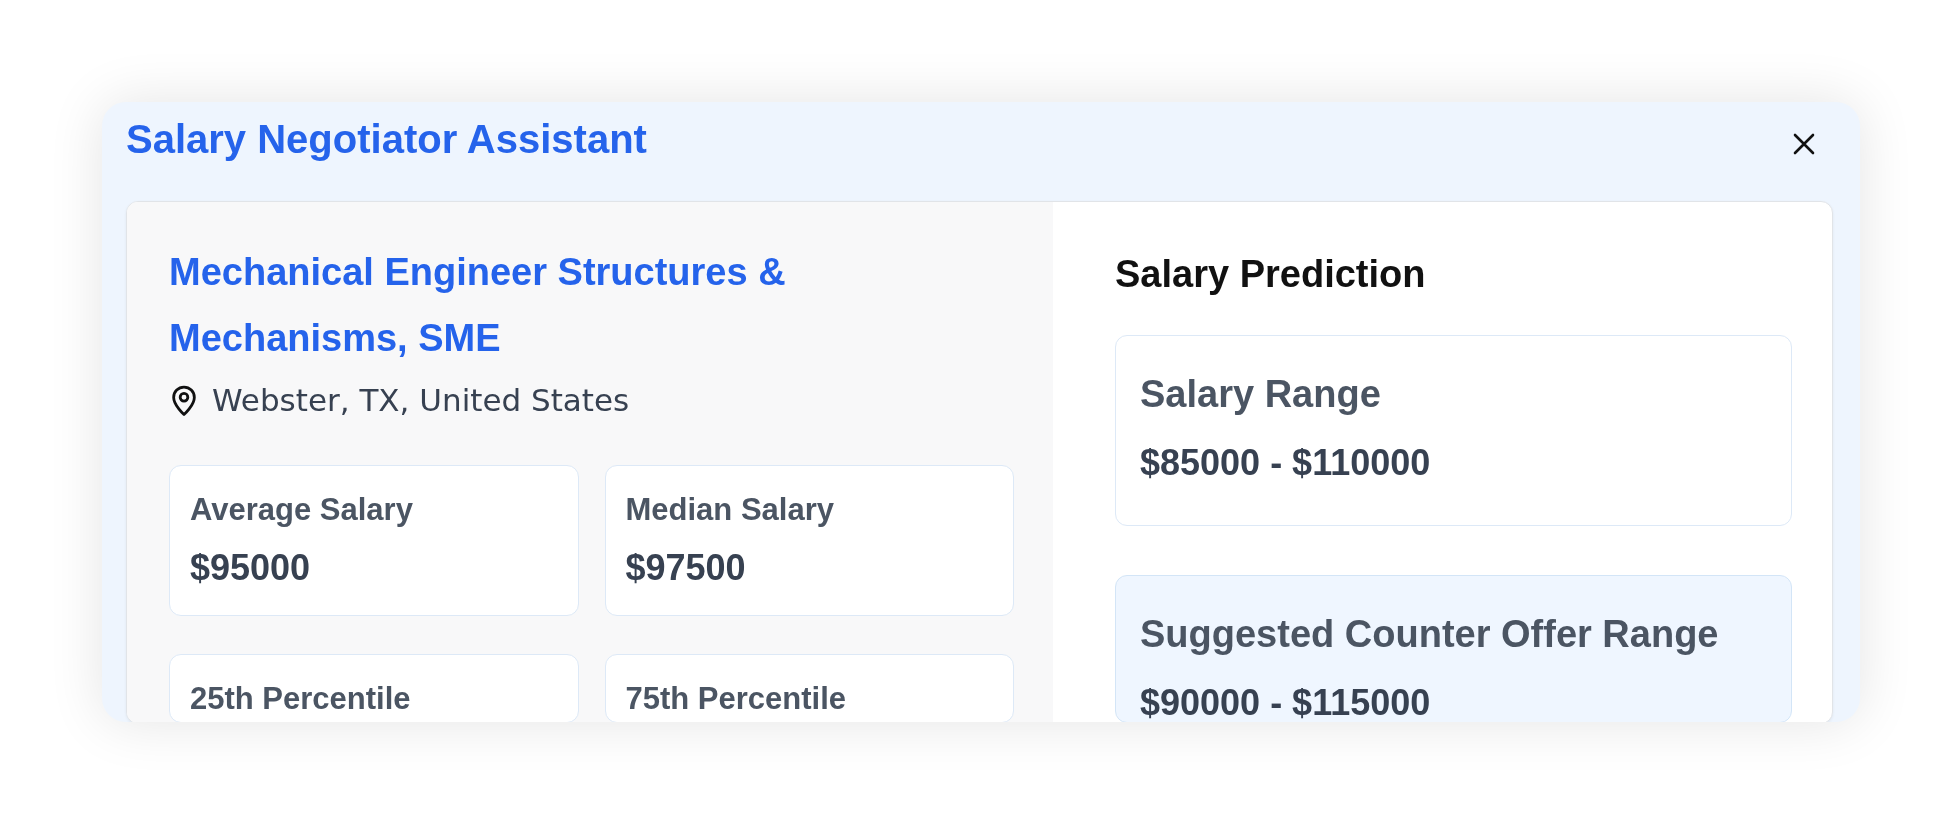 The height and width of the screenshot is (824, 1960). What do you see at coordinates (730, 510) in the screenshot?
I see `stat-label: Median Salary` at bounding box center [730, 510].